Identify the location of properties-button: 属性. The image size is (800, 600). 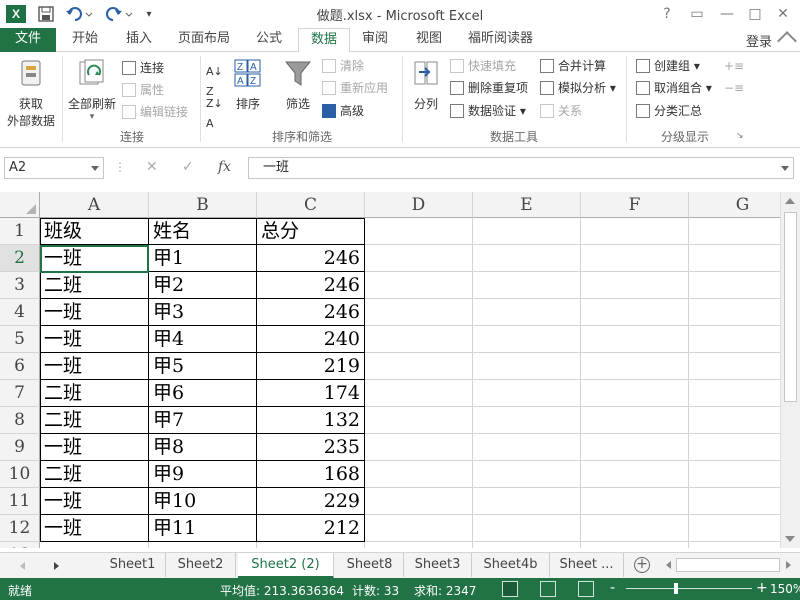
(143, 90).